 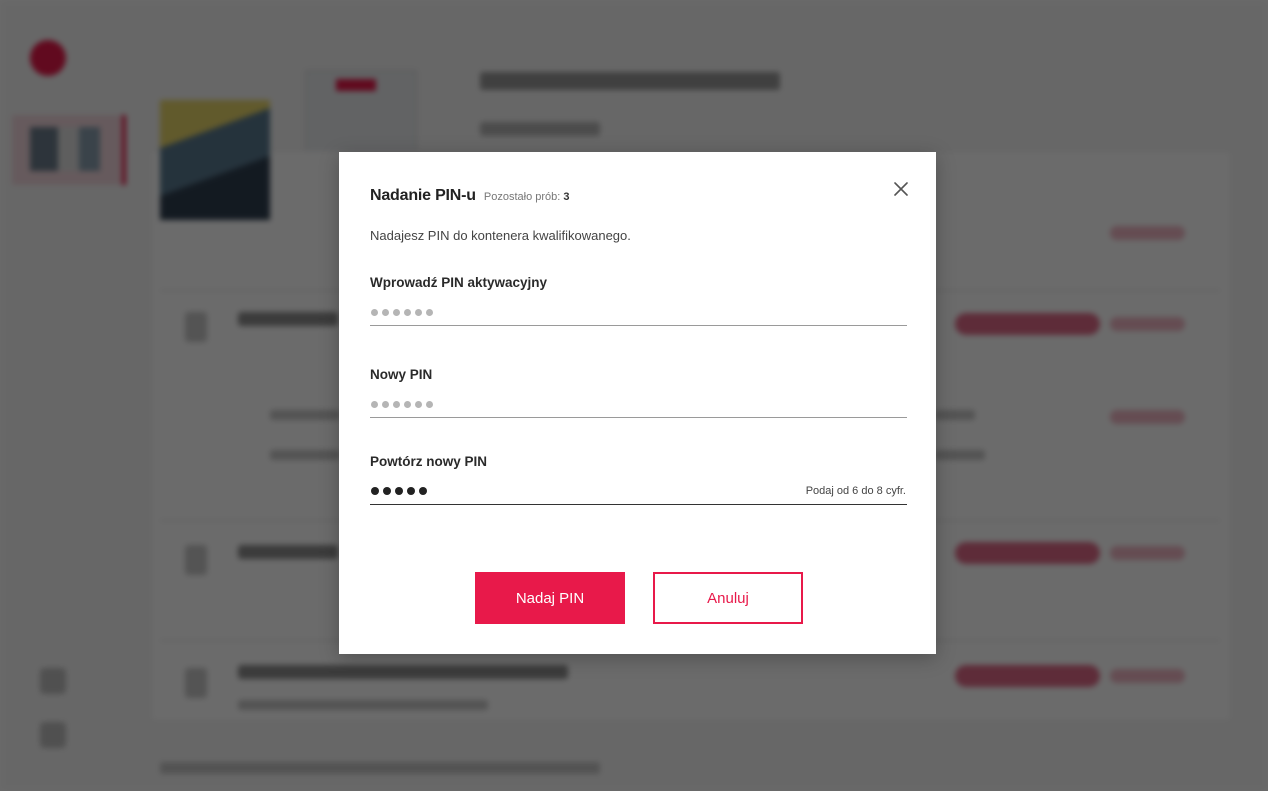 I want to click on repeat-pin-label: Powtórz nowy PIN, so click(x=429, y=461).